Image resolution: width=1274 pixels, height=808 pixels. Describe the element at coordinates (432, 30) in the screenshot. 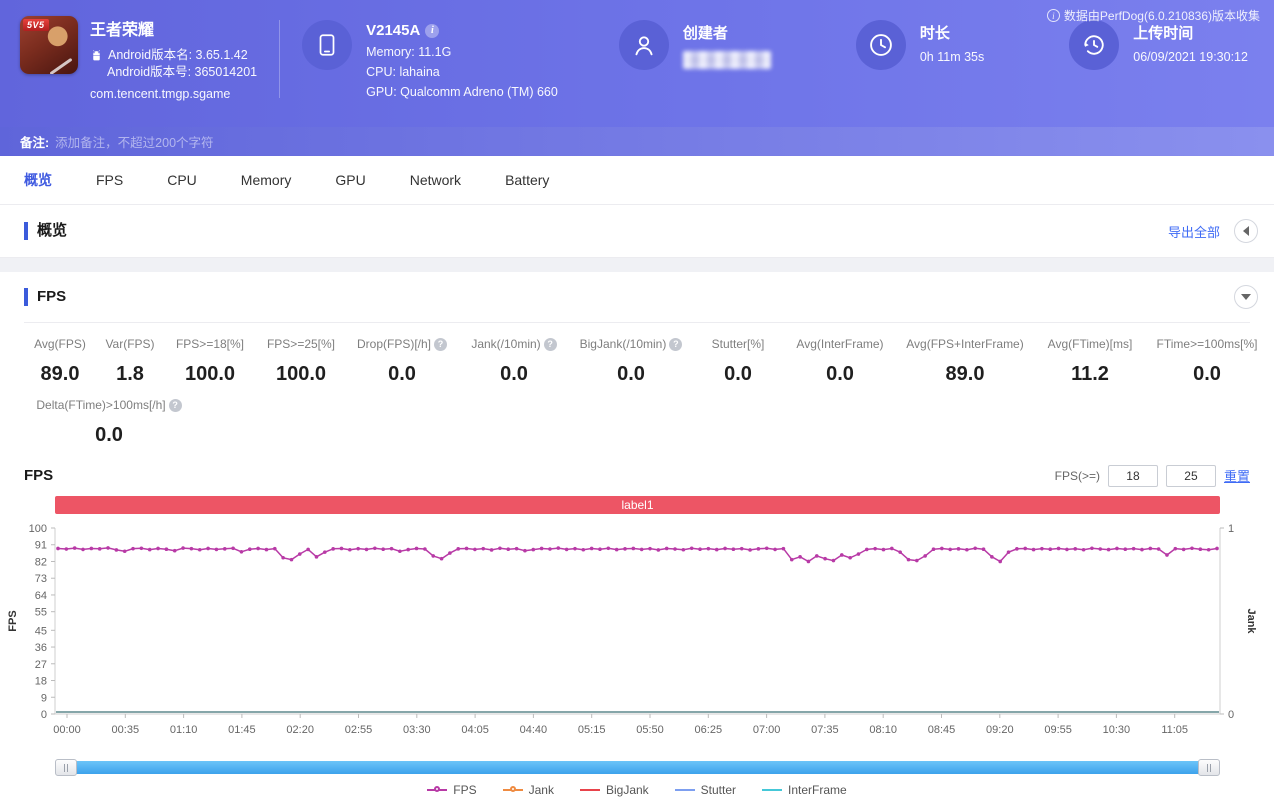

I see `device-info-icon: i` at that location.